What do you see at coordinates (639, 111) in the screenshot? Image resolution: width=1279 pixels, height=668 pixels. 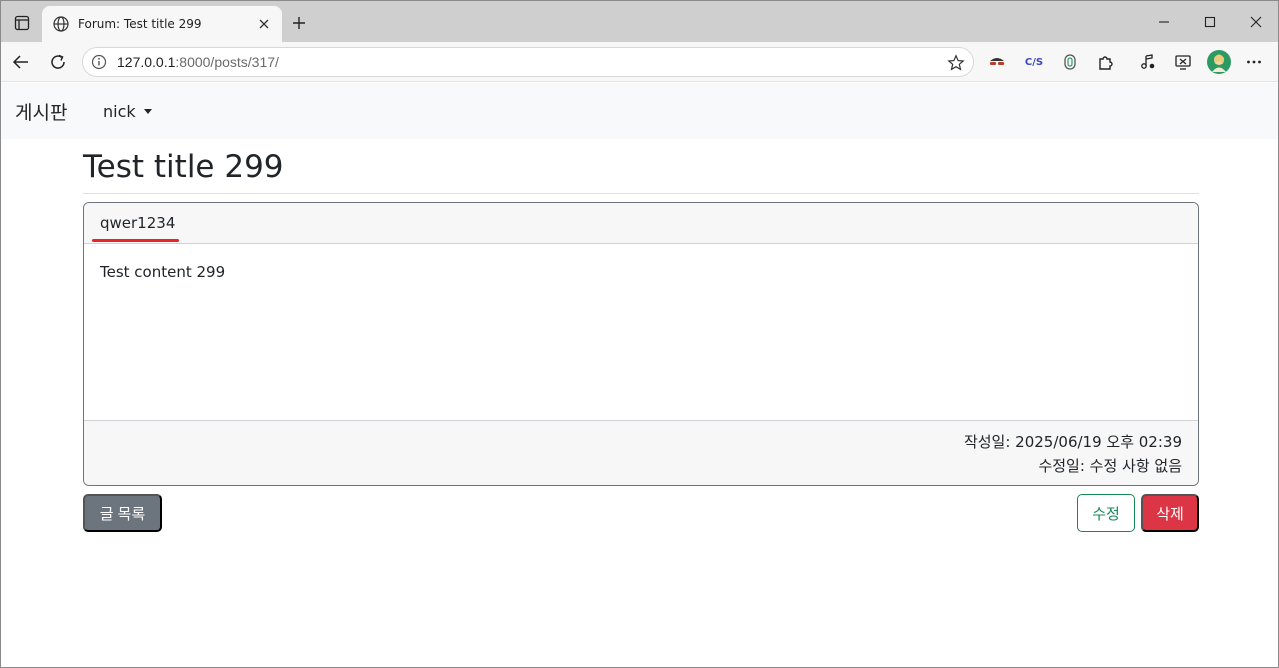 I see `navbar: 게시판 nick` at bounding box center [639, 111].